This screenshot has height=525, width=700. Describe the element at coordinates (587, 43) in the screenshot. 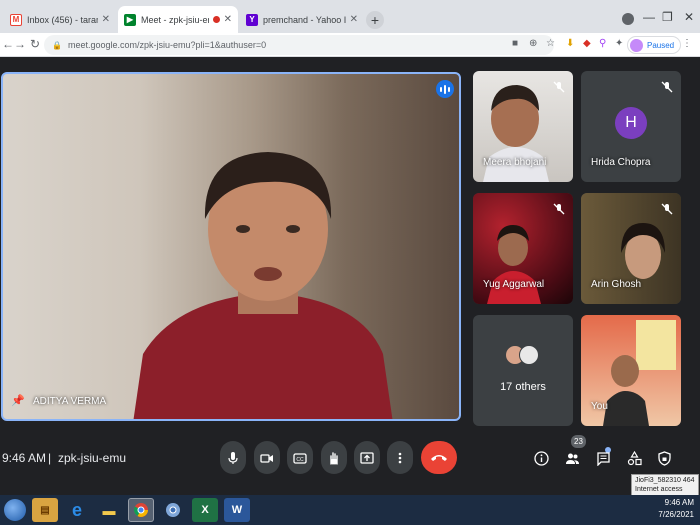

I see `extension-icon: ◆` at that location.